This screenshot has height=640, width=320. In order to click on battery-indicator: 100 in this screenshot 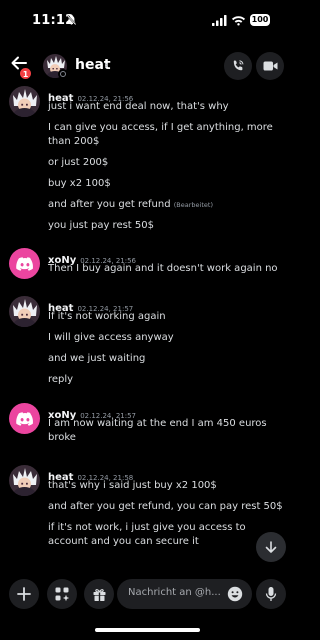, I will do `click(260, 20)`.